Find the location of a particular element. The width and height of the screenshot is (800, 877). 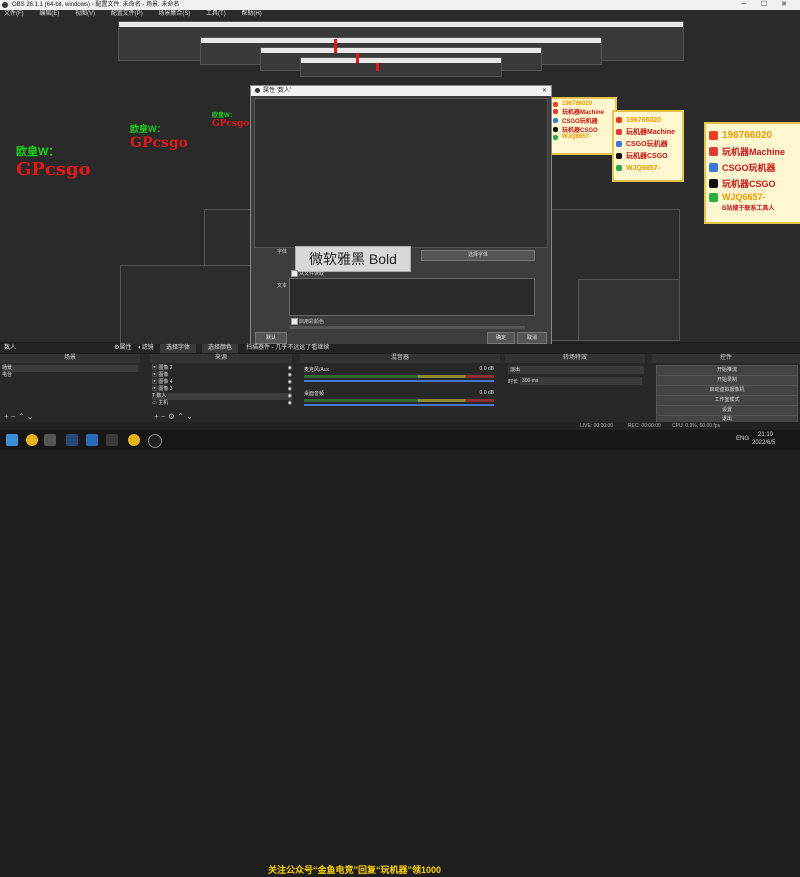

defaults-button: 默认 is located at coordinates (271, 338).